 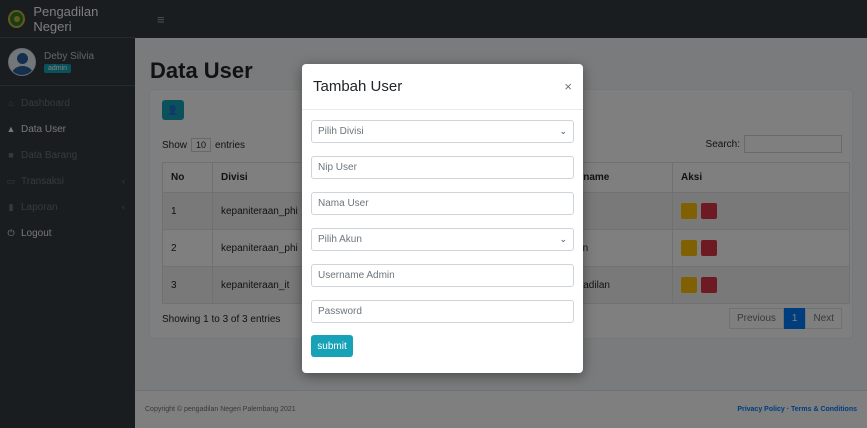 What do you see at coordinates (340, 239) in the screenshot?
I see `akun-placeholder: Pilih Akun` at bounding box center [340, 239].